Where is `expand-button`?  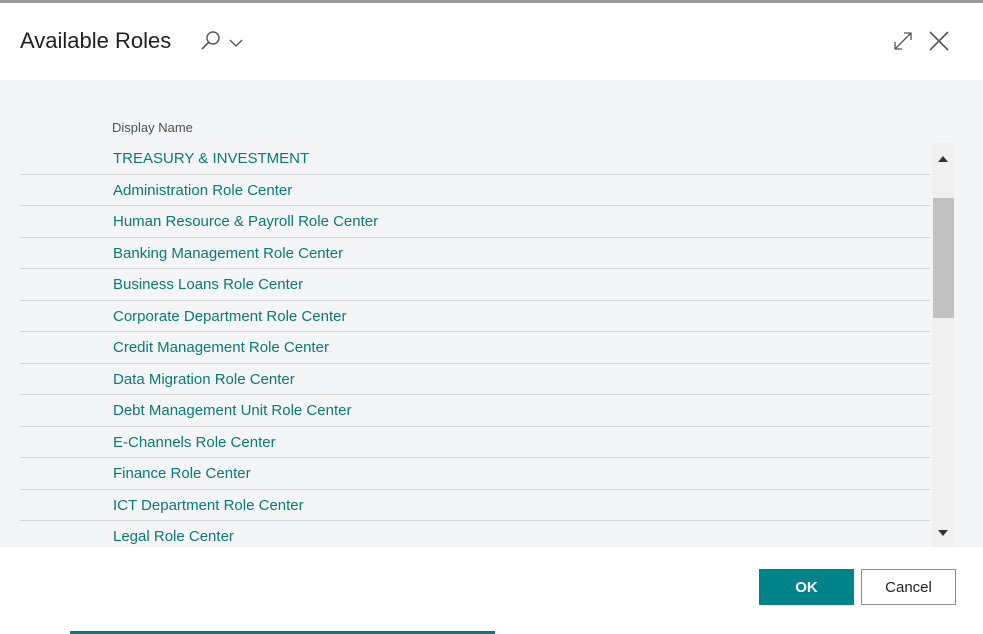 expand-button is located at coordinates (903, 41).